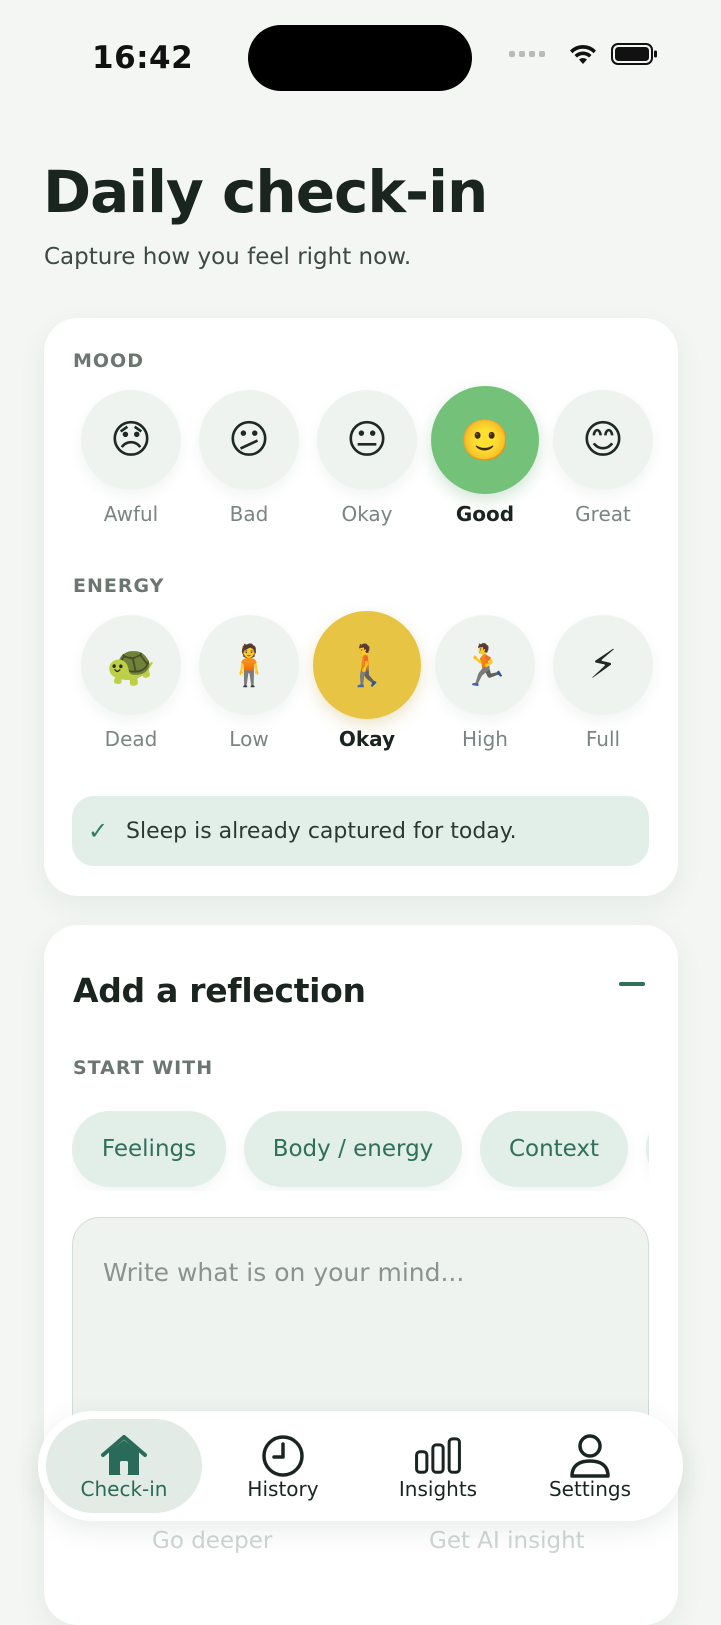 This screenshot has width=721, height=1625. I want to click on mood-option-okay: 😐 Okay, so click(367, 465).